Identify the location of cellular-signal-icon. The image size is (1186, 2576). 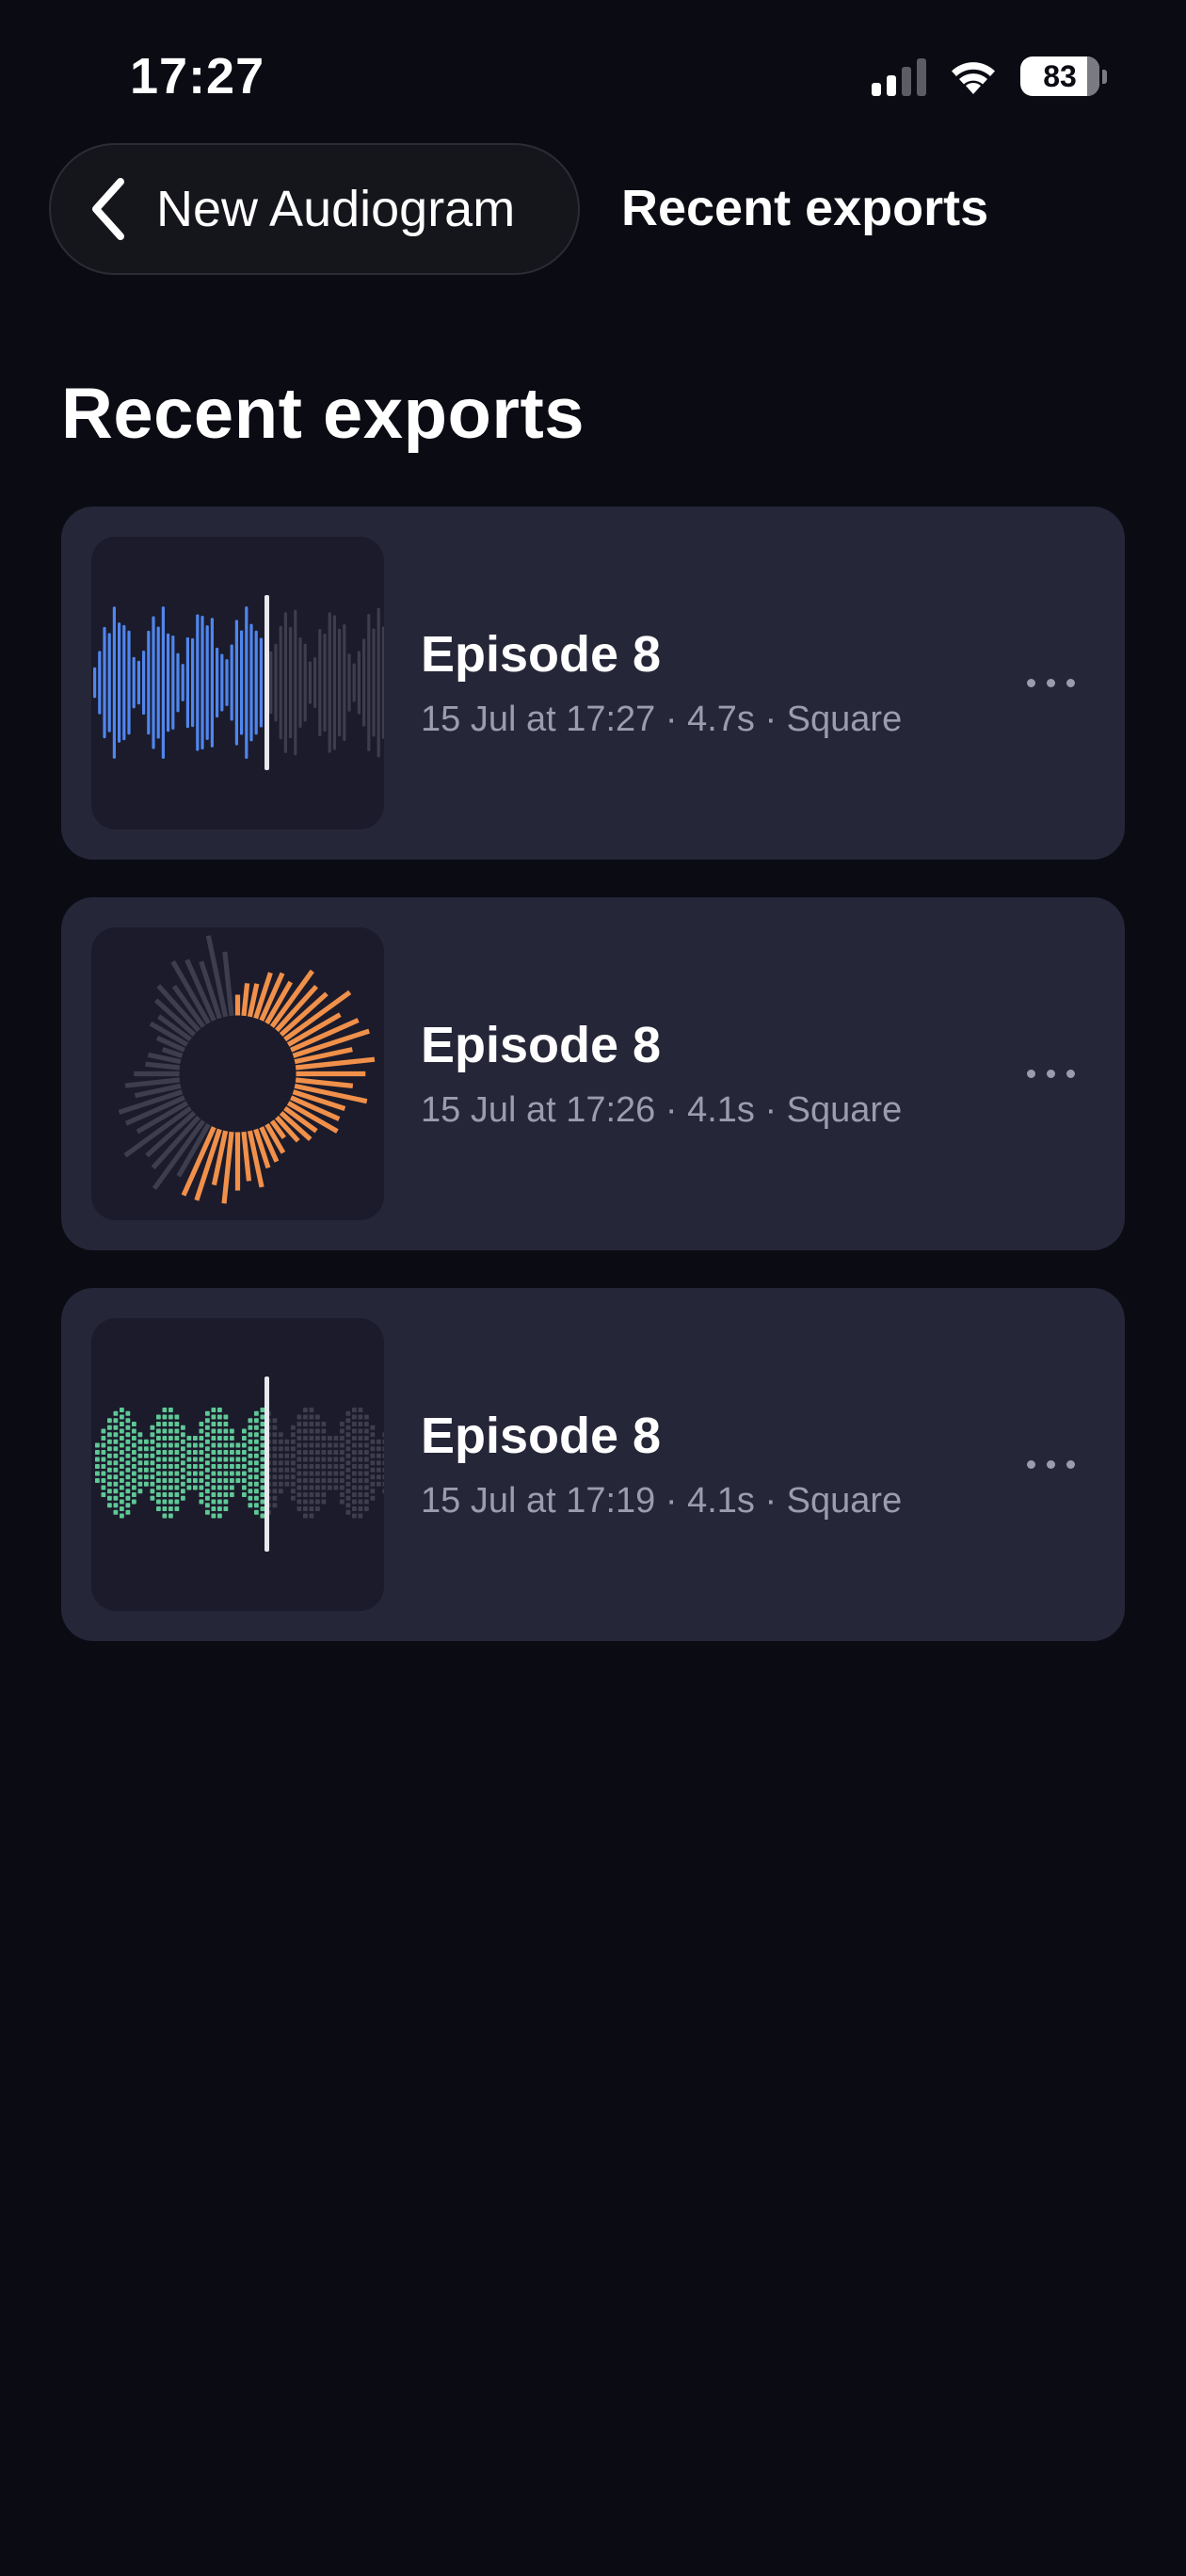
(899, 76).